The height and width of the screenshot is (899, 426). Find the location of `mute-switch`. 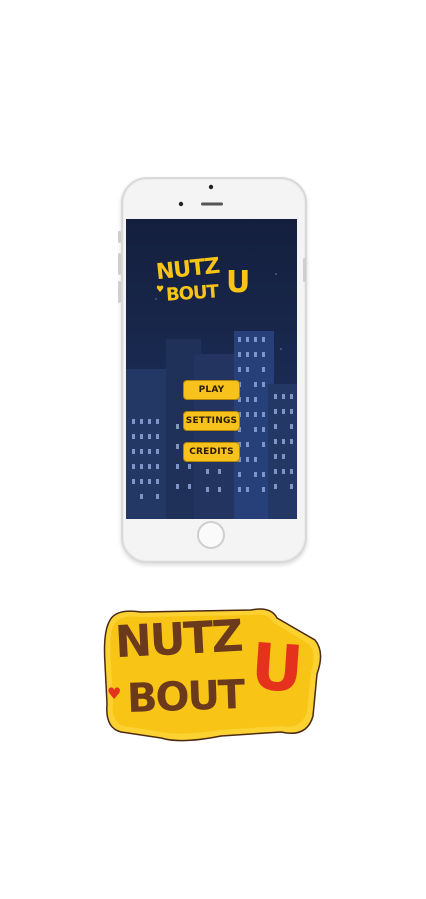

mute-switch is located at coordinates (119, 237).